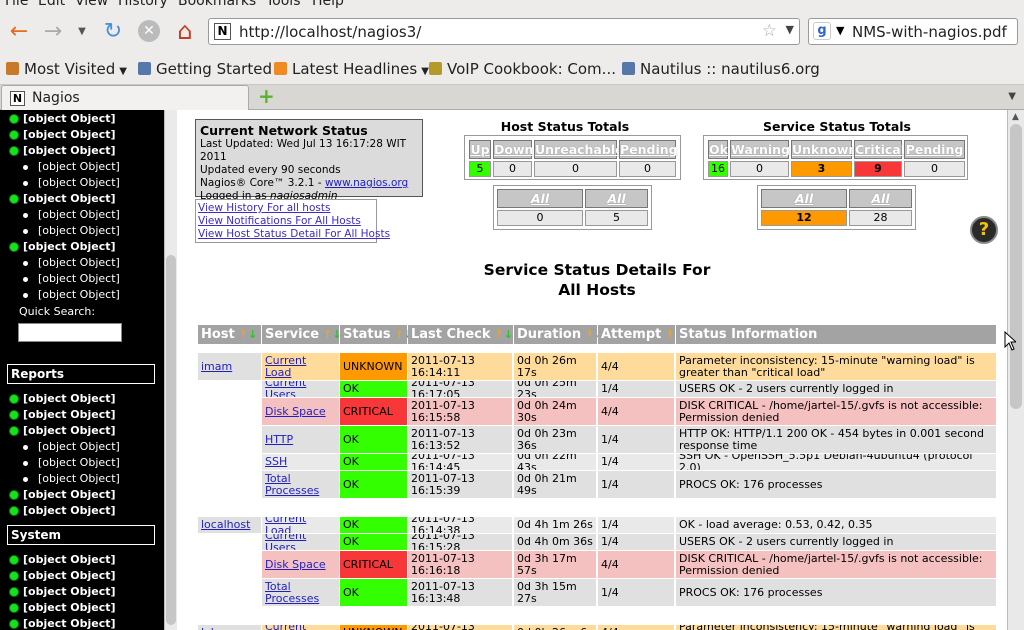 This screenshot has height=630, width=1024. I want to click on view-history-link: View History For all hosts, so click(286, 208).